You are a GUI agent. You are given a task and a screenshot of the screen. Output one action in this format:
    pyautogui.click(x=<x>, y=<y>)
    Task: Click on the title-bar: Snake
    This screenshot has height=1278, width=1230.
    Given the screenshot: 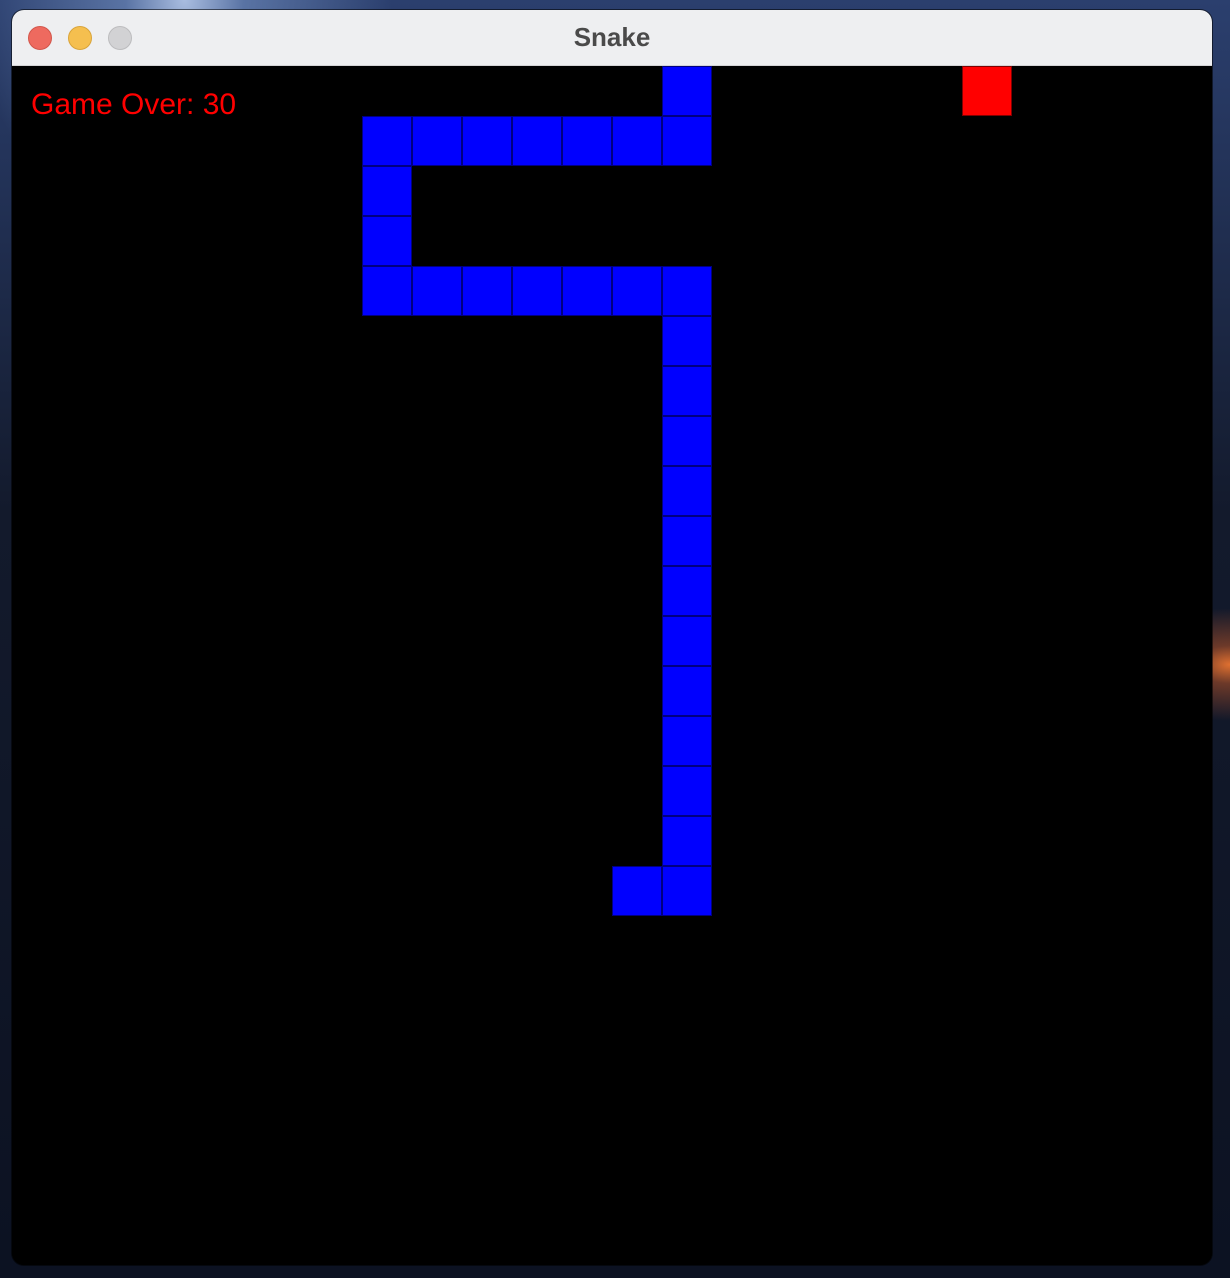 What is the action you would take?
    pyautogui.click(x=612, y=38)
    